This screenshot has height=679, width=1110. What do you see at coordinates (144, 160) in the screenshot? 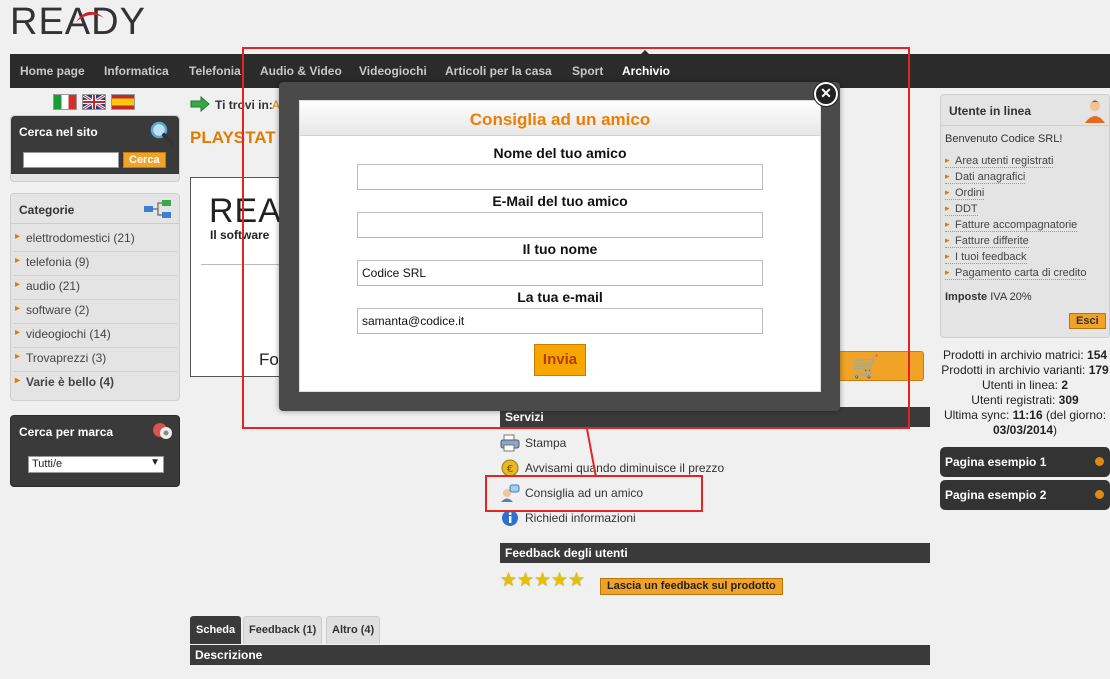
I see `site-search-button: Cerca` at bounding box center [144, 160].